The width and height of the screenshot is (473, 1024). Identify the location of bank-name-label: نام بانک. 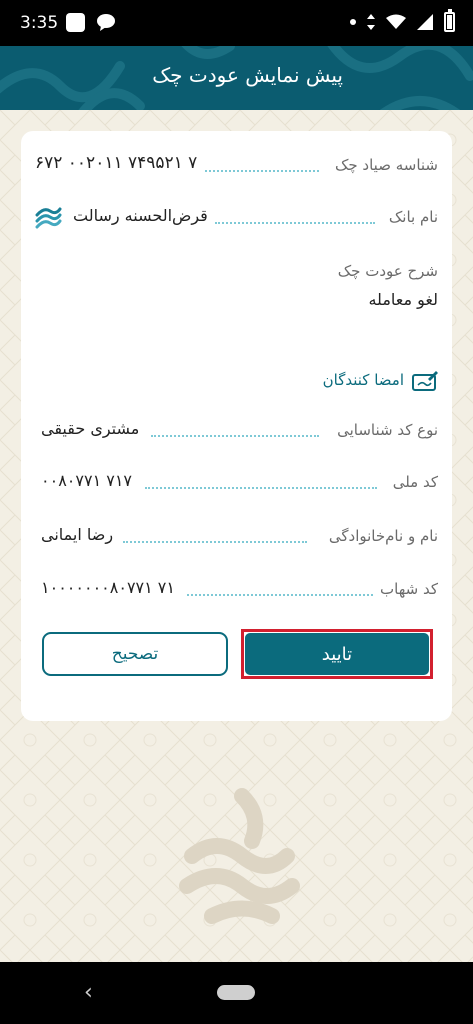
(413, 217).